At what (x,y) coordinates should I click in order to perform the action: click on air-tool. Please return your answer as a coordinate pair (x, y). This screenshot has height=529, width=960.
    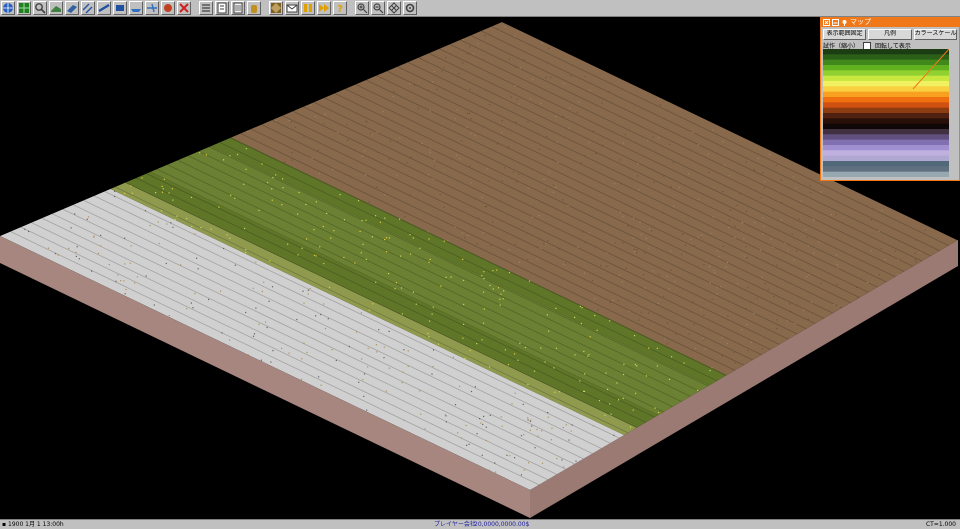
    Looking at the image, I should click on (152, 8).